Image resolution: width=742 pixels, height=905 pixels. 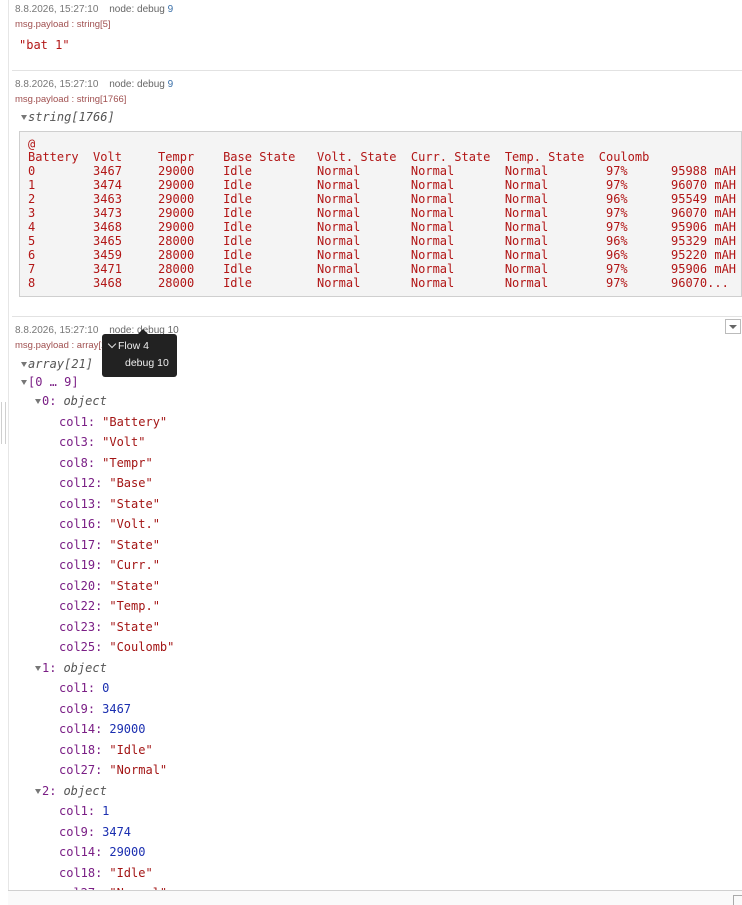 What do you see at coordinates (71, 99) in the screenshot?
I see `message-topic: msg.payload : string[1766]` at bounding box center [71, 99].